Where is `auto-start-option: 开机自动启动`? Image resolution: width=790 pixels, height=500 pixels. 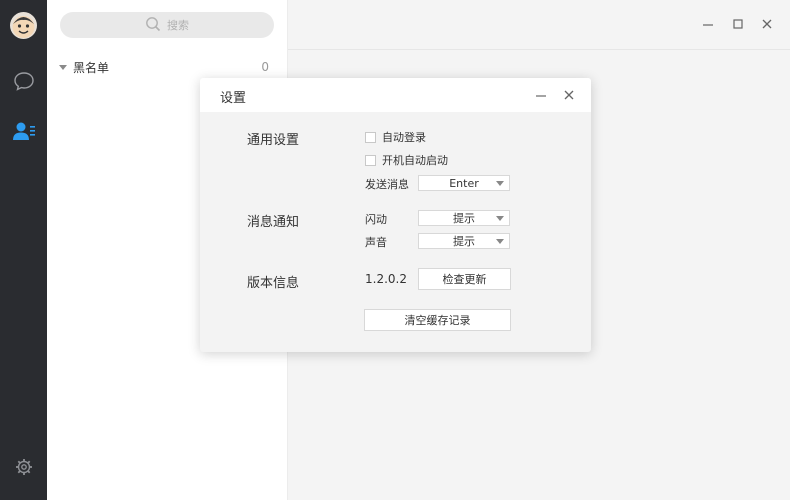 auto-start-option: 开机自动启动 is located at coordinates (406, 160).